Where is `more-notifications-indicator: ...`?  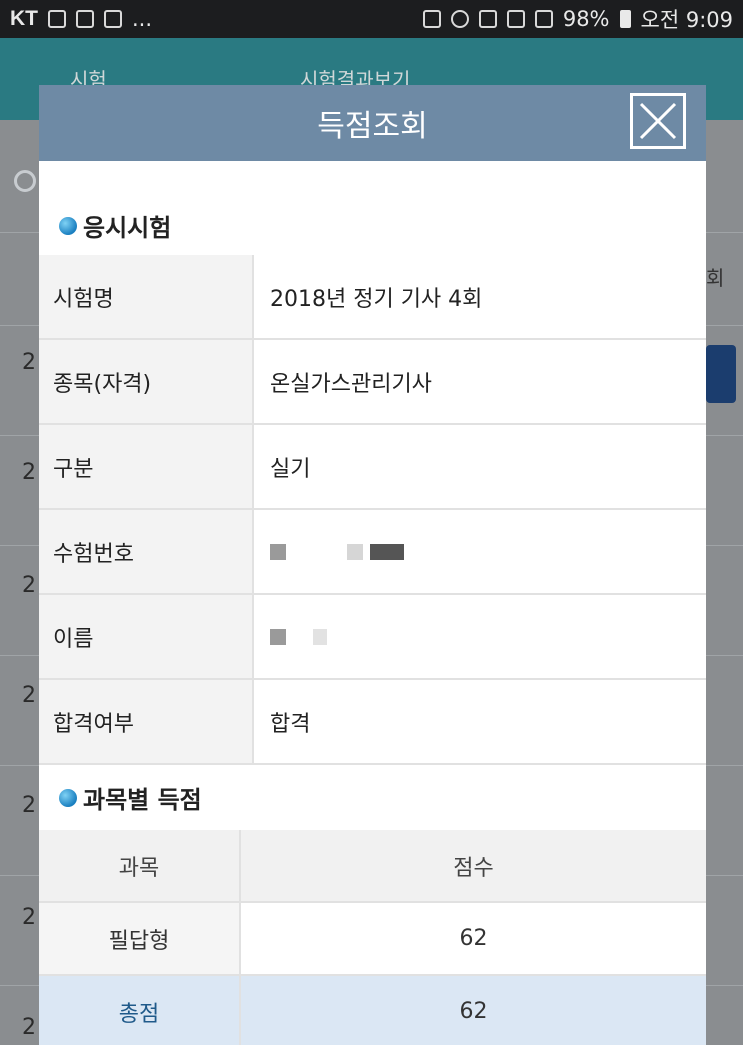 more-notifications-indicator: ... is located at coordinates (142, 19).